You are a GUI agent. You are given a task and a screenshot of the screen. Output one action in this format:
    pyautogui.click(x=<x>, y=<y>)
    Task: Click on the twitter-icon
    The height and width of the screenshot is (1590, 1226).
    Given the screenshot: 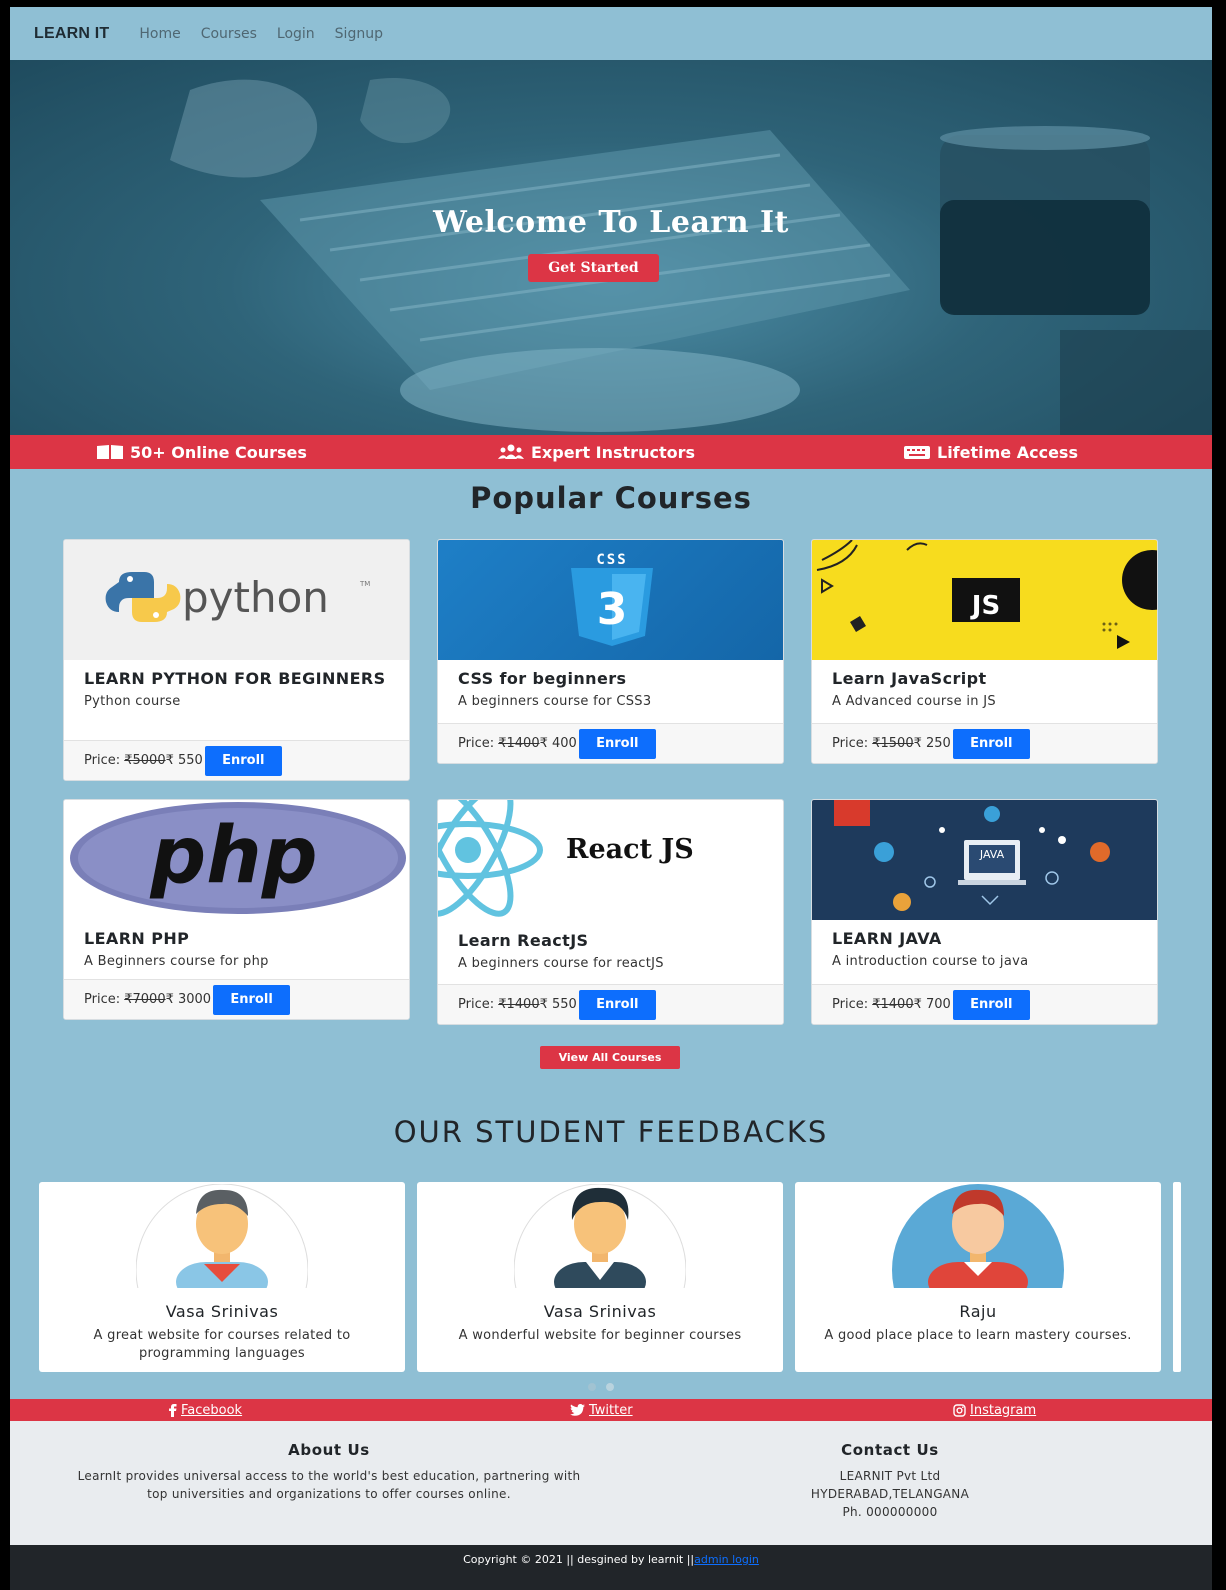 What is the action you would take?
    pyautogui.click(x=577, y=1410)
    